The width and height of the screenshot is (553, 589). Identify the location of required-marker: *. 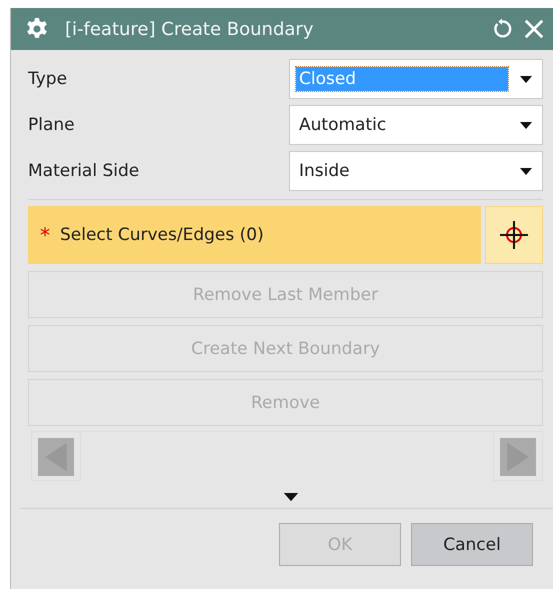
(45, 235).